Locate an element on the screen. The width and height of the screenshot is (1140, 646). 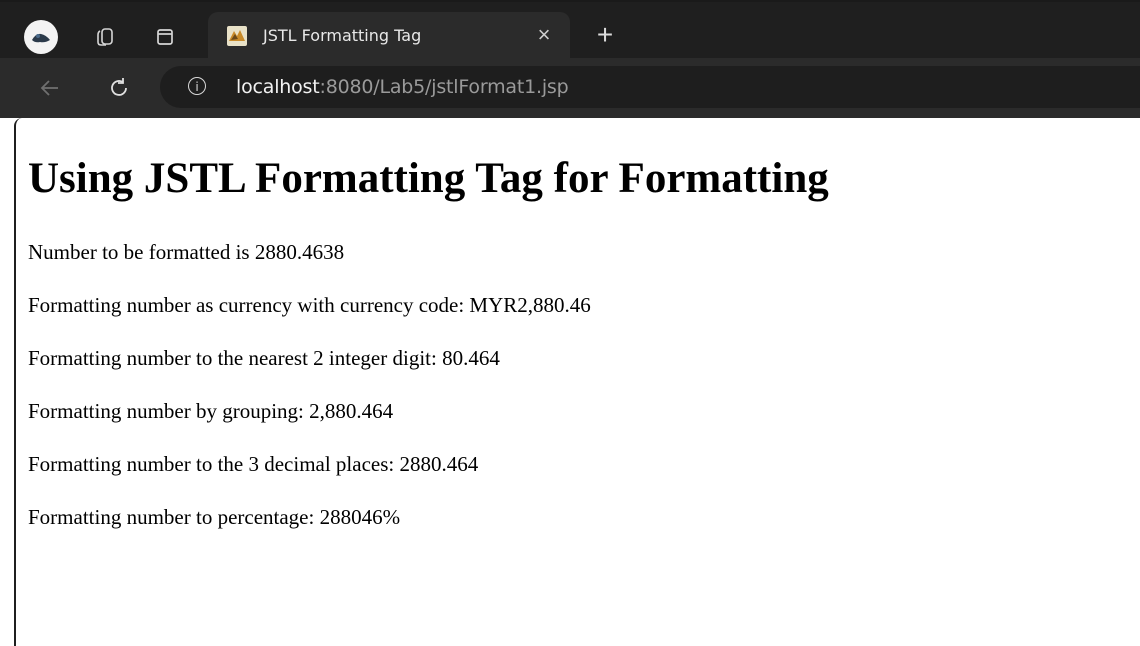
tab-actions-button is located at coordinates (165, 37).